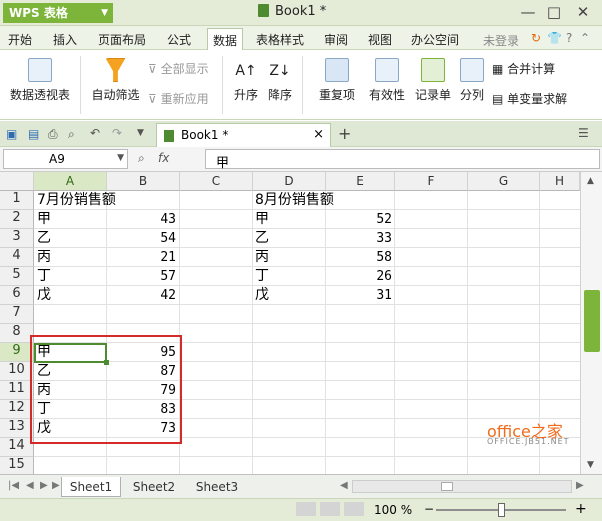  What do you see at coordinates (472, 80) in the screenshot?
I see `split-columns-button: 分列` at bounding box center [472, 80].